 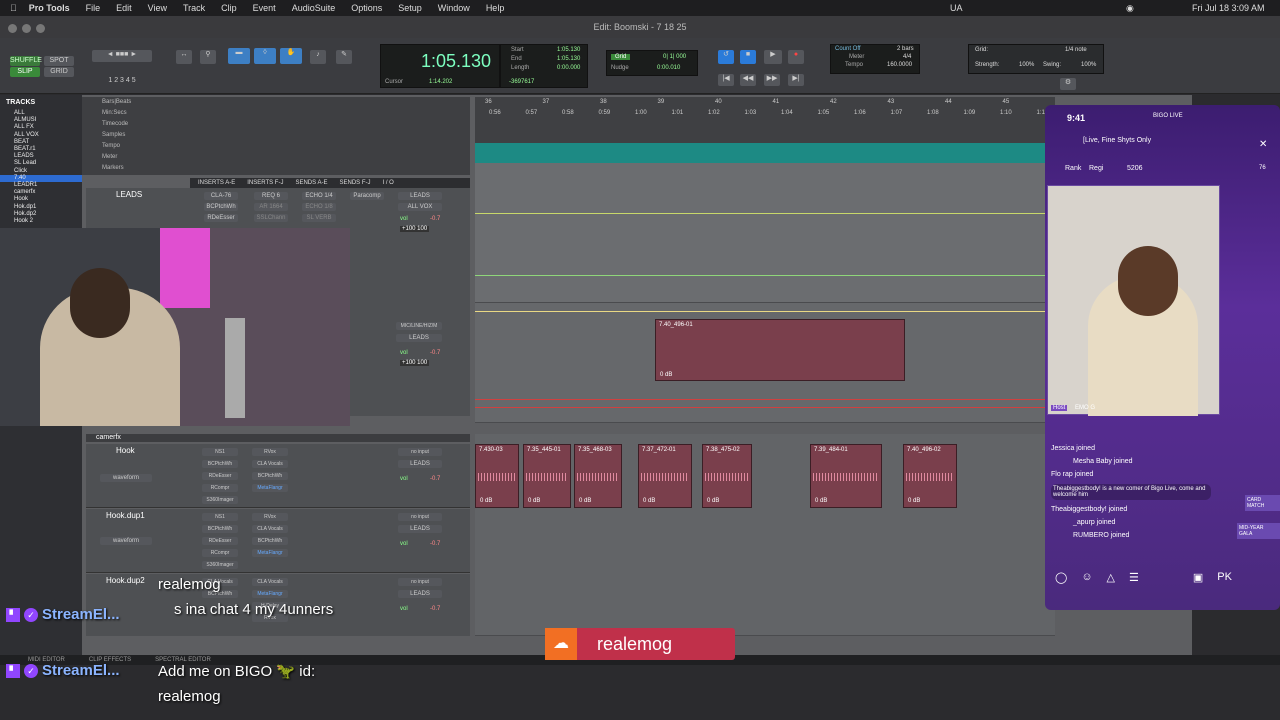 What do you see at coordinates (41, 120) in the screenshot?
I see `tracks-list-item: ALMUSI` at bounding box center [41, 120].